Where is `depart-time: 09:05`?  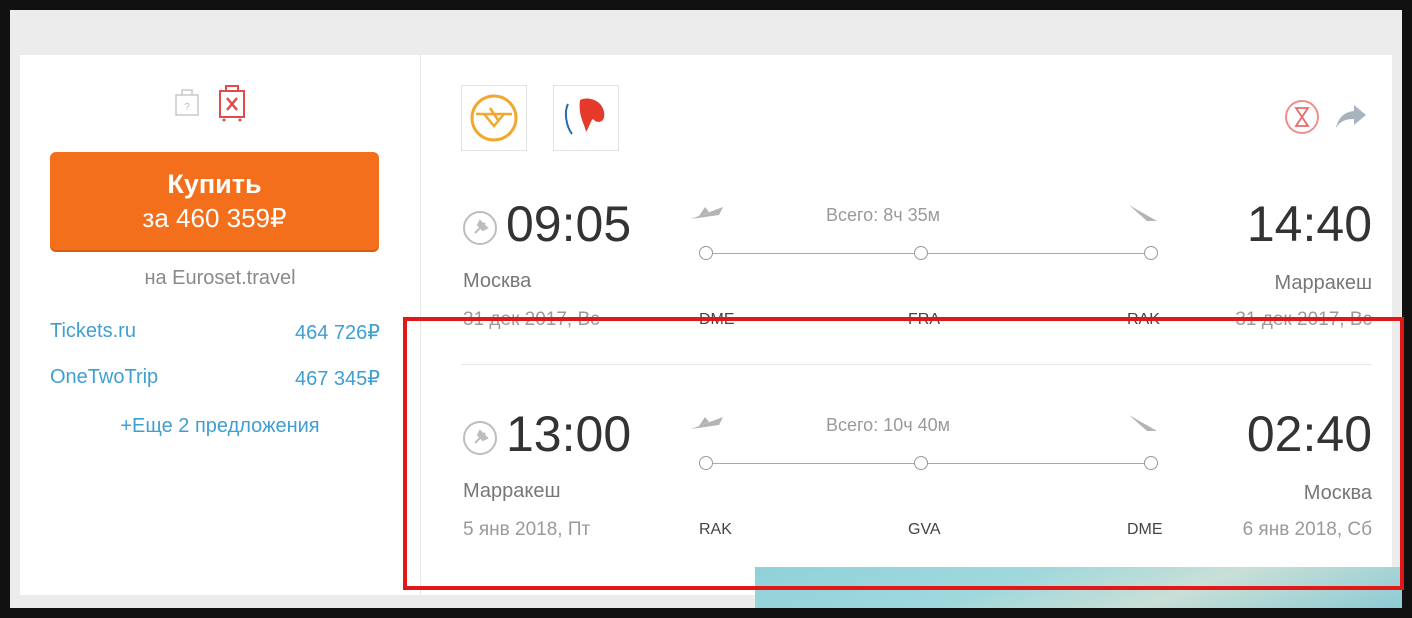 depart-time: 09:05 is located at coordinates (569, 224).